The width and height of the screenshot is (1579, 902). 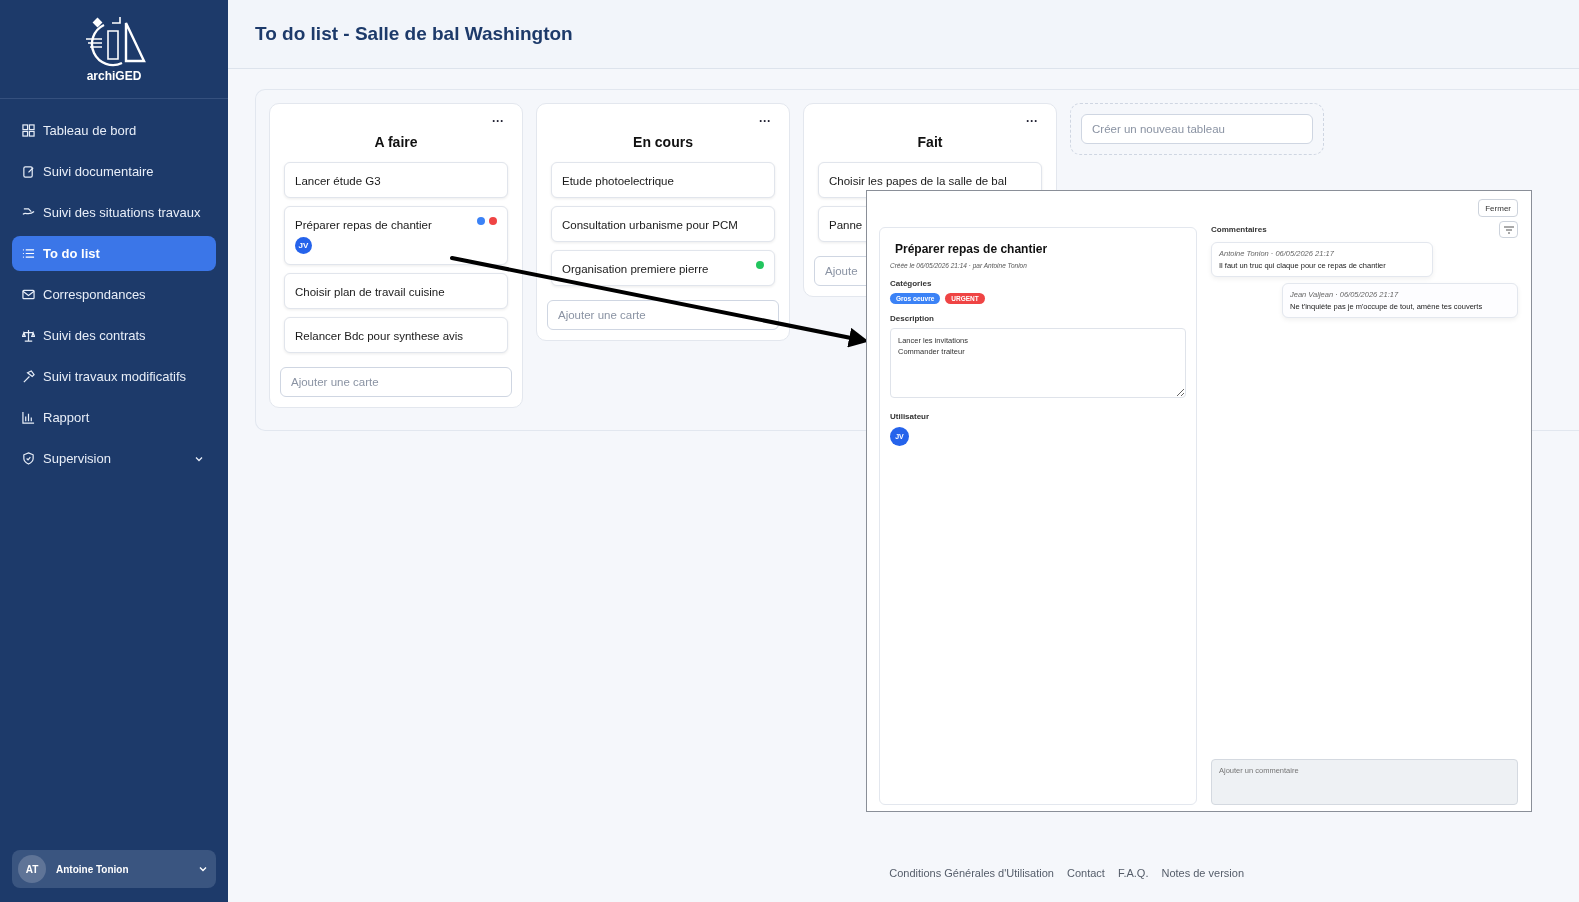 What do you see at coordinates (28, 253) in the screenshot?
I see `list-icon` at bounding box center [28, 253].